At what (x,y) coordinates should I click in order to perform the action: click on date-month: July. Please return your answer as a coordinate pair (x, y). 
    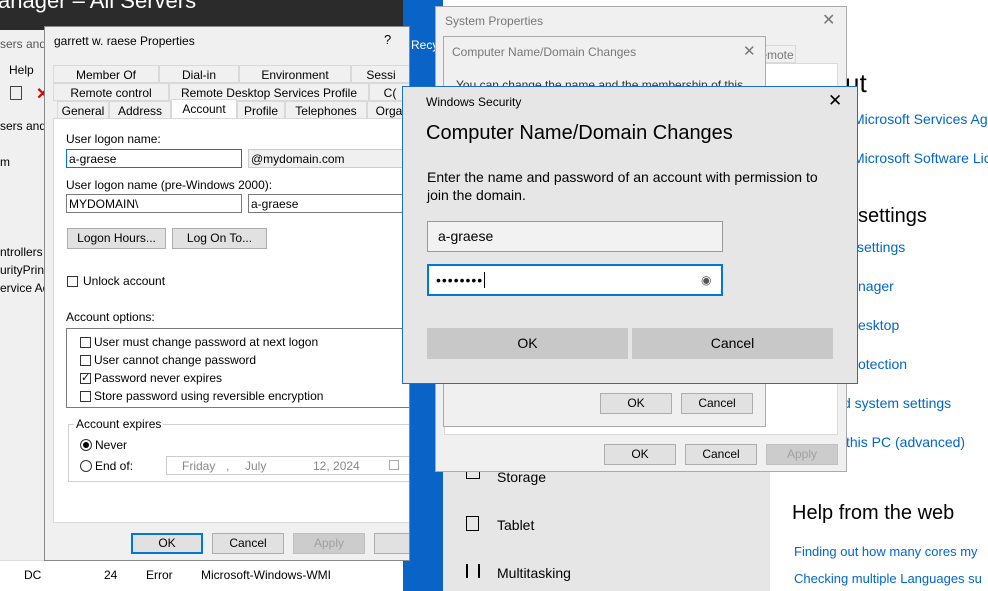
    Looking at the image, I should click on (256, 466).